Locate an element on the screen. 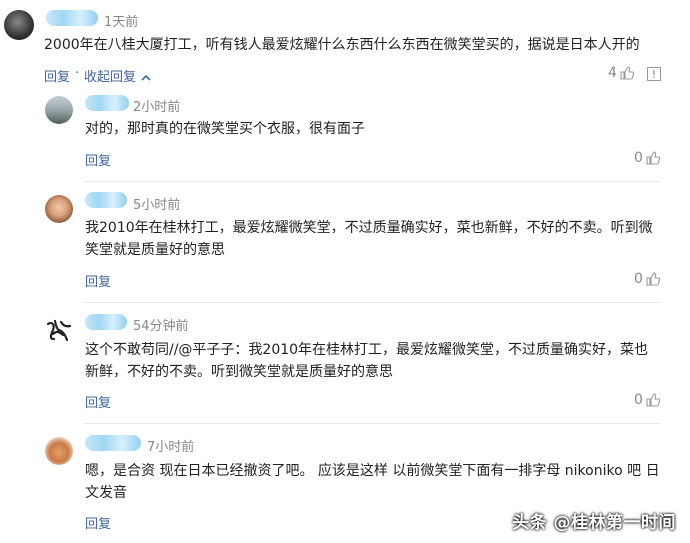 The height and width of the screenshot is (543, 690). calligraphy-avatar-icon is located at coordinates (59, 330).